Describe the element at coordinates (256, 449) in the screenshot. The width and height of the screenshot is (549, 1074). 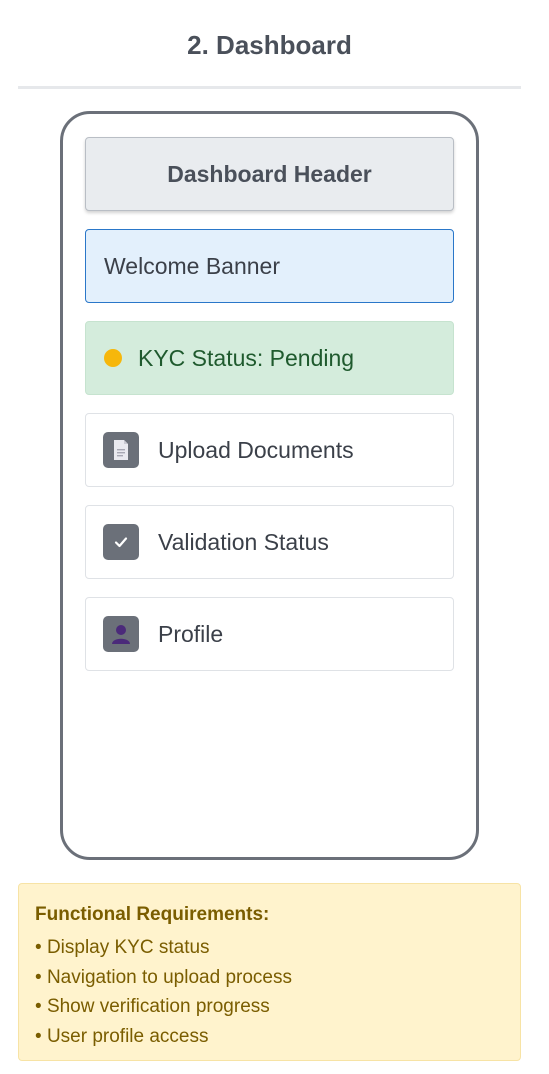
I see `nav-item-label: Upload Documents` at that location.